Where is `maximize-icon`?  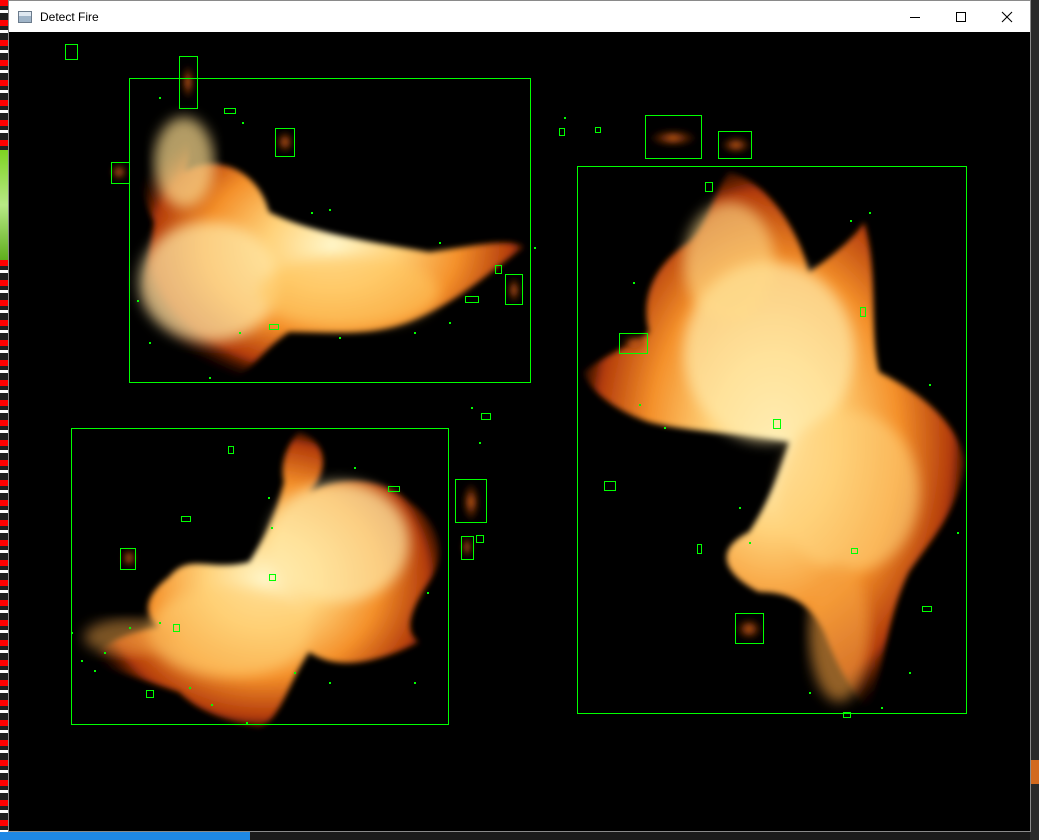
maximize-icon is located at coordinates (961, 16).